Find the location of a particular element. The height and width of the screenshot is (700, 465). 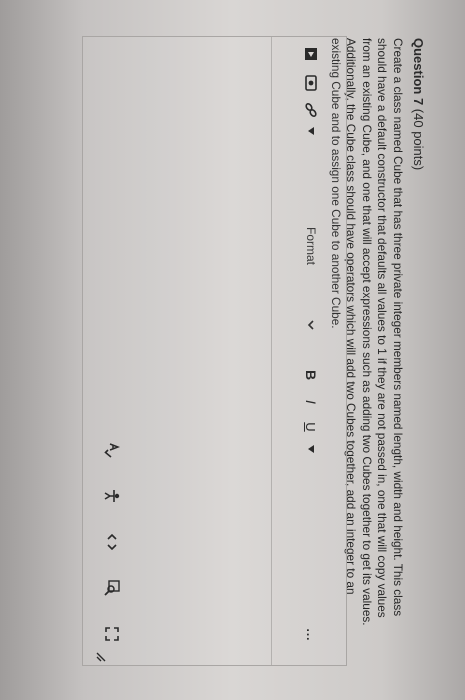

text-style-dropdown-button is located at coordinates (311, 449).